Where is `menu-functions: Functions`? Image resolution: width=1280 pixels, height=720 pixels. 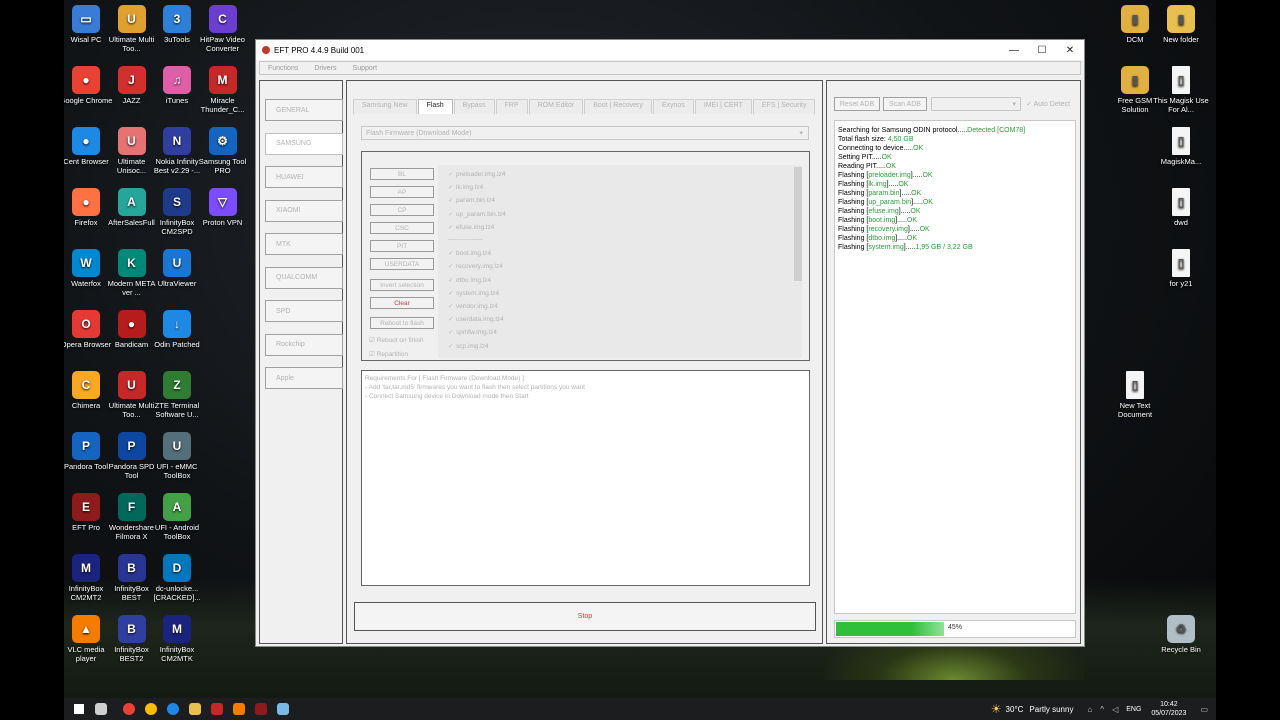 menu-functions: Functions is located at coordinates (283, 68).